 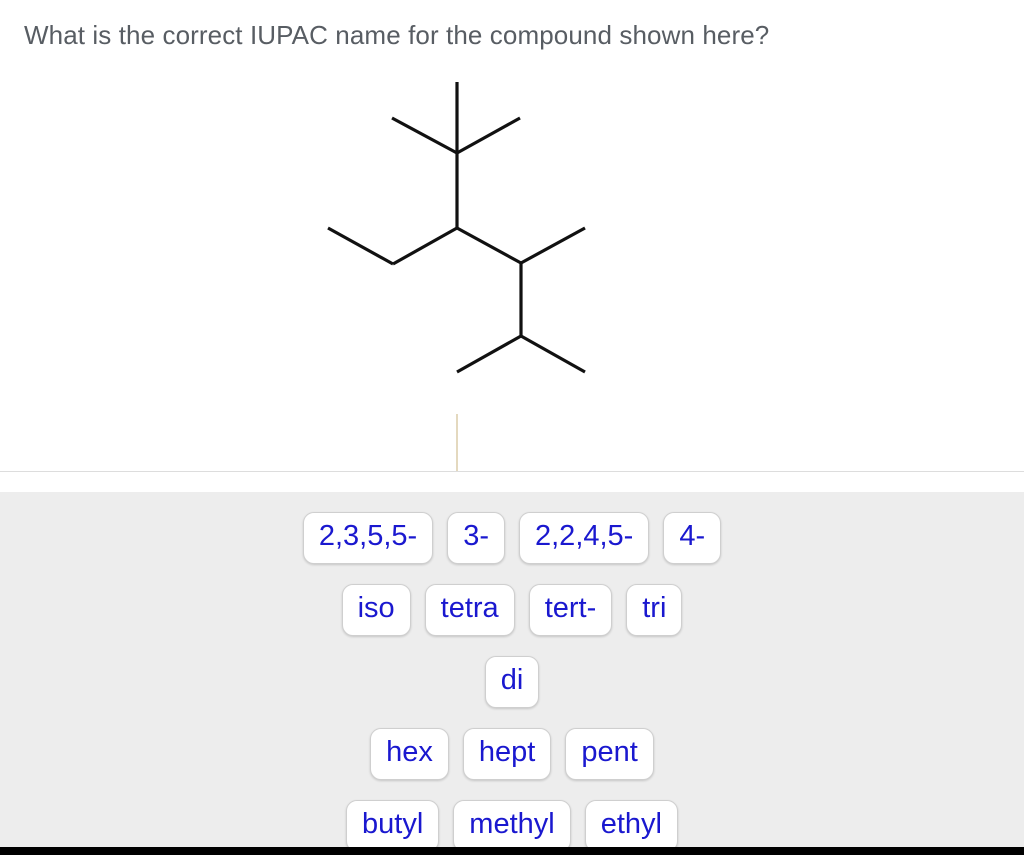 I want to click on answer-tile: 4-, so click(x=692, y=538).